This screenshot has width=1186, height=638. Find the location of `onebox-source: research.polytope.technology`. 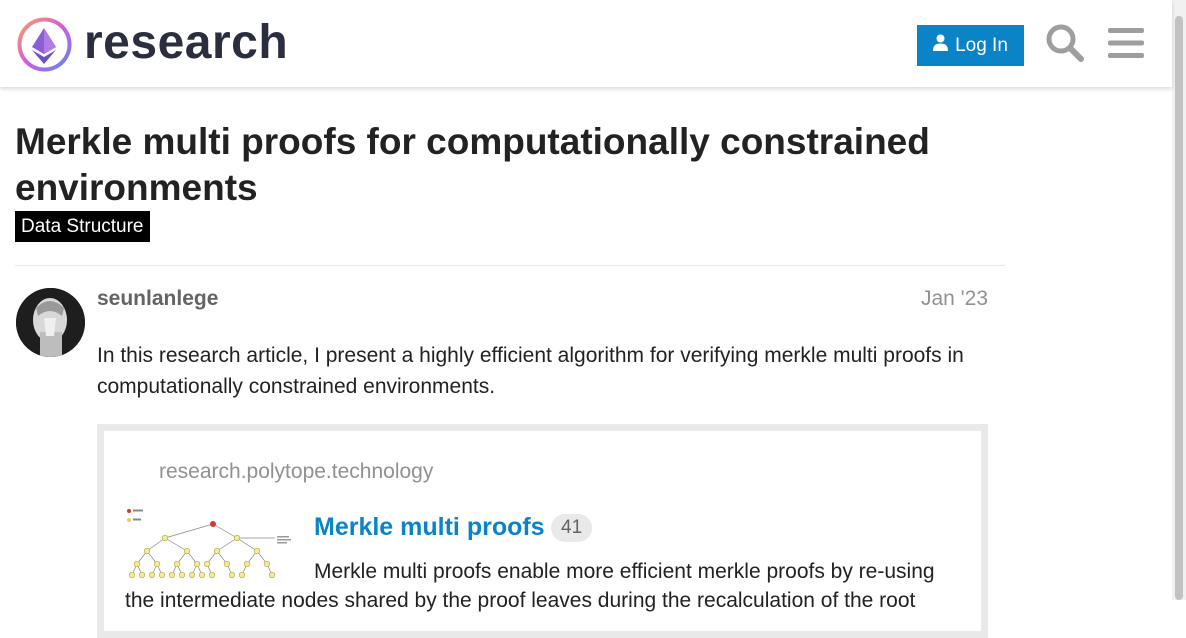

onebox-source: research.polytope.technology is located at coordinates (296, 472).